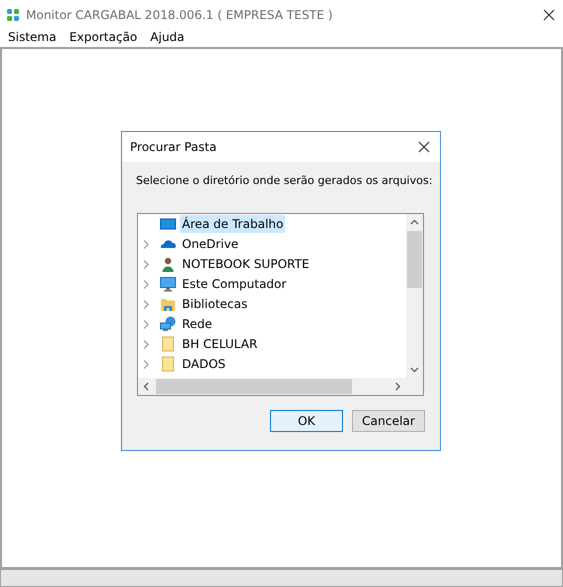 The width and height of the screenshot is (563, 587). What do you see at coordinates (215, 304) in the screenshot?
I see `tree-item: Bibliotecas` at bounding box center [215, 304].